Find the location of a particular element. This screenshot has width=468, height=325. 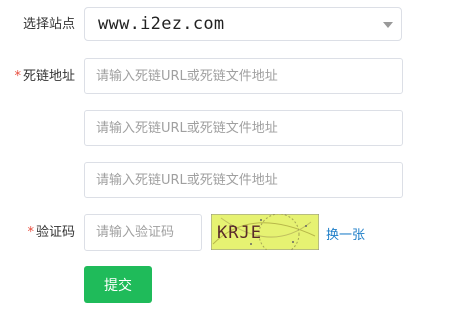

site-select-value: www.i2ez.com is located at coordinates (161, 24).